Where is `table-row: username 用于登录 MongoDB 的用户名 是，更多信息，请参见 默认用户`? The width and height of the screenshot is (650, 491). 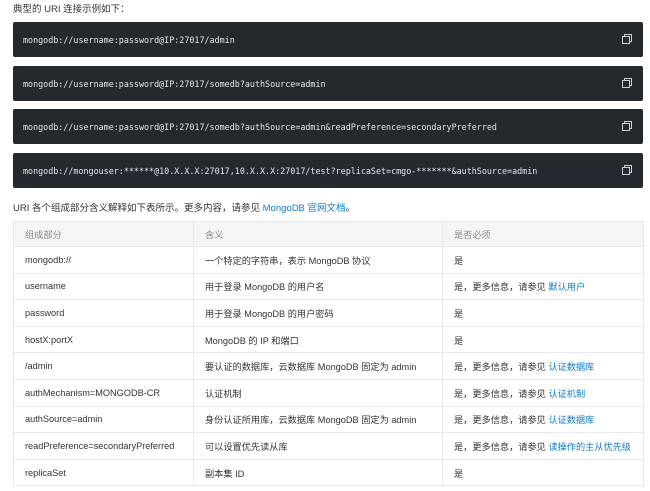
table-row: username 用于登录 MongoDB 的用户名 是，更多信息，请参见 默认用户 is located at coordinates (328, 286).